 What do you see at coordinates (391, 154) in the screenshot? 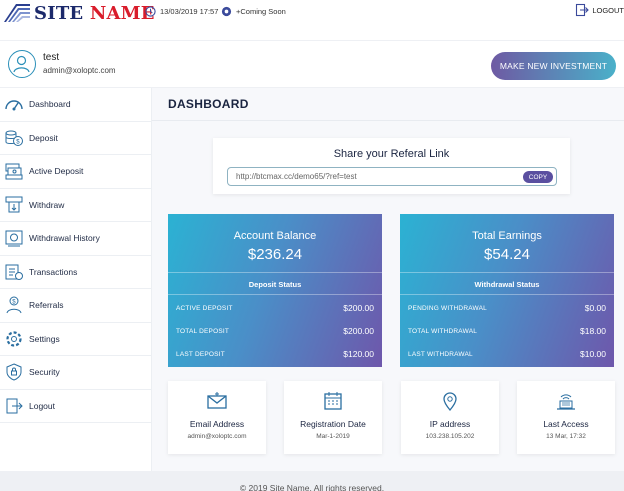
I see `referral-title: Share your Referal Link` at bounding box center [391, 154].